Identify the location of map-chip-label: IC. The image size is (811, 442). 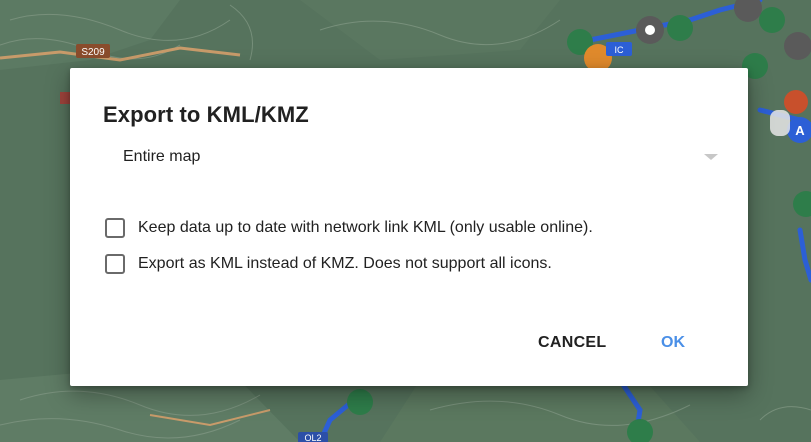
(620, 50).